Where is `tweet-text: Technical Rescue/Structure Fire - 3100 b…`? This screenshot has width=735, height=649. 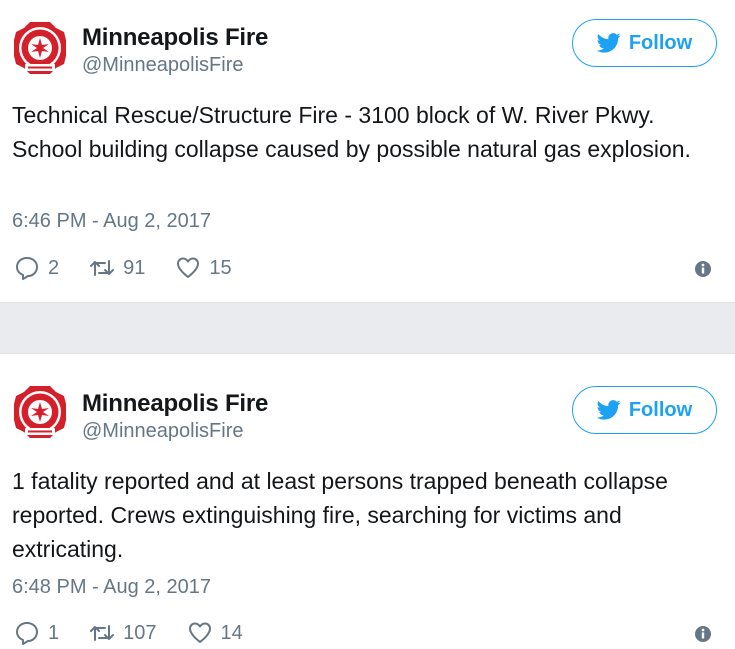 tweet-text: Technical Rescue/Structure Fire - 3100 b… is located at coordinates (351, 132).